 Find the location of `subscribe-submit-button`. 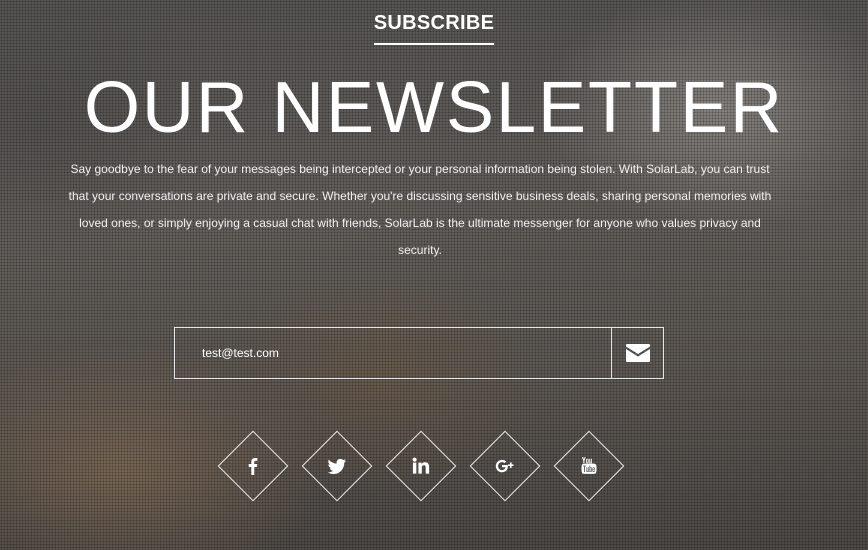

subscribe-submit-button is located at coordinates (637, 353).